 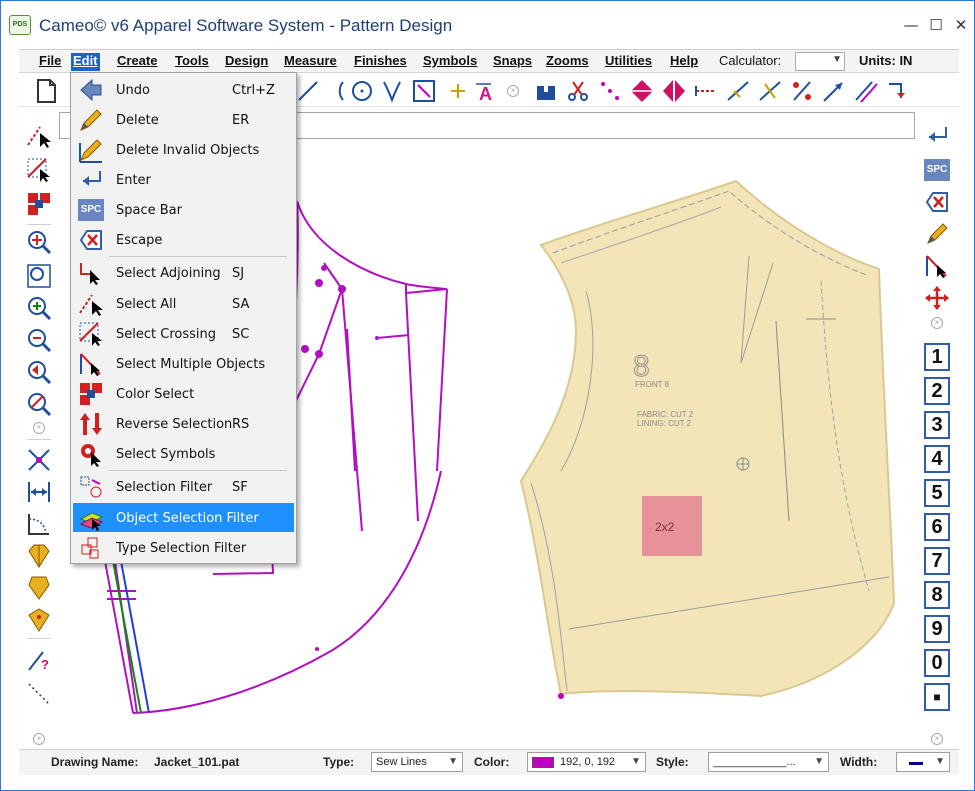 What do you see at coordinates (937, 739) in the screenshot?
I see `collapse-right-bottom-icon: »` at bounding box center [937, 739].